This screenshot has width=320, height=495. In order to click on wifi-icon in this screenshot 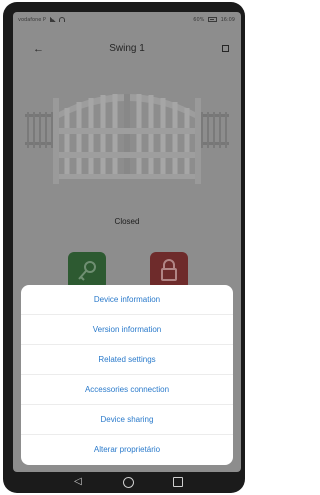, I will do `click(62, 19)`.